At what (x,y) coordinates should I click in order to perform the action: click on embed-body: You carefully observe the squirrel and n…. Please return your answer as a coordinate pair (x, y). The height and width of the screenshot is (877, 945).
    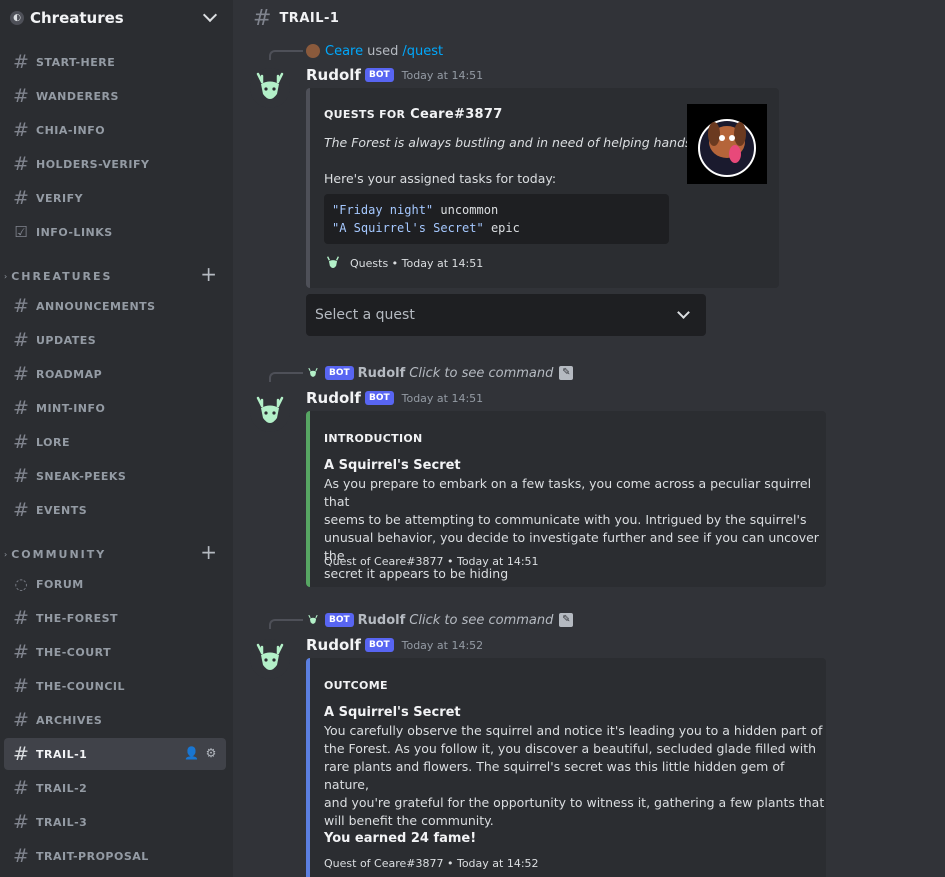
    Looking at the image, I should click on (574, 775).